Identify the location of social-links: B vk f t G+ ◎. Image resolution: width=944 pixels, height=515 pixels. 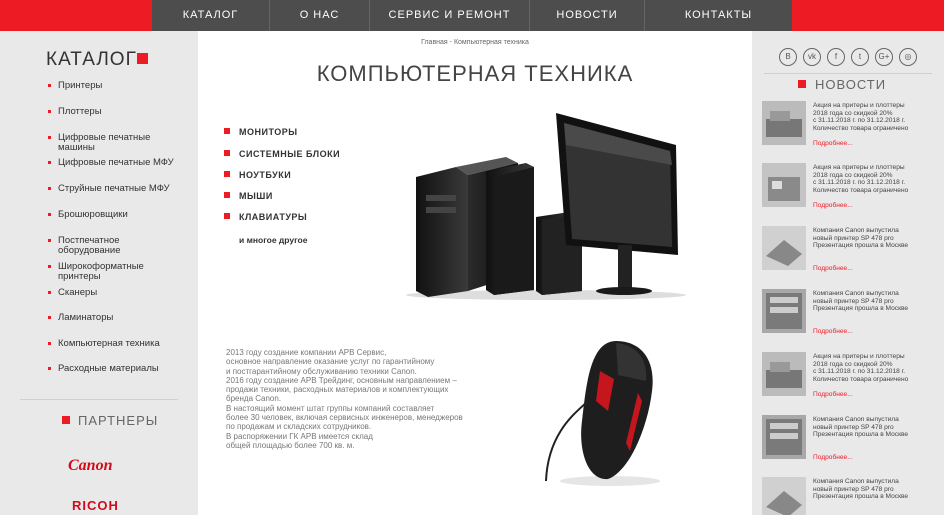
(849, 58).